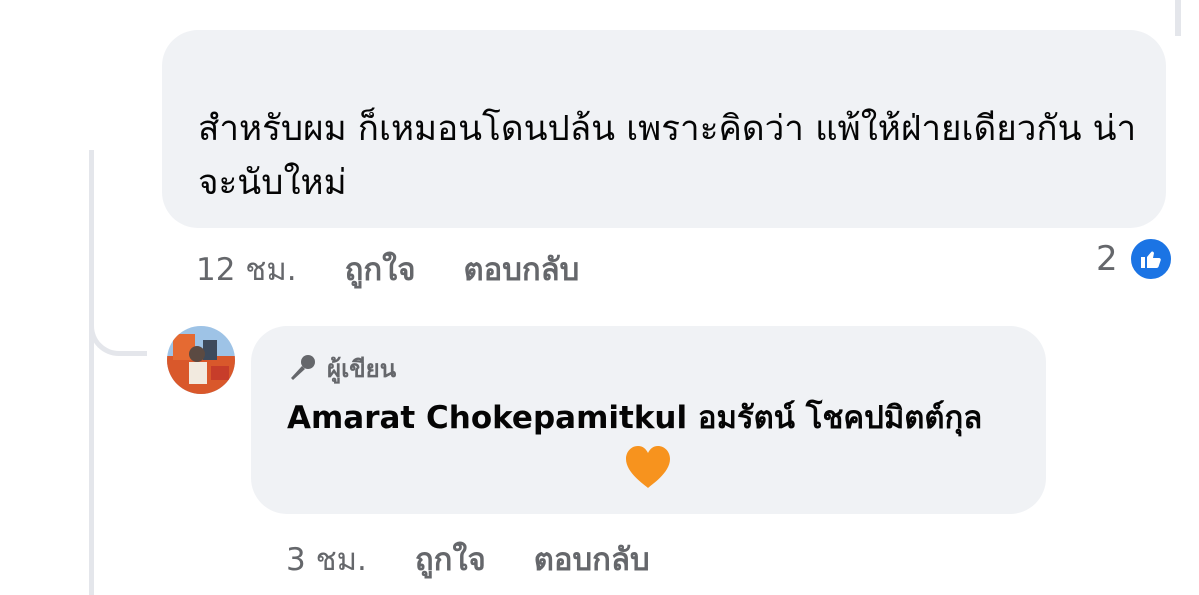 The height and width of the screenshot is (595, 1199). What do you see at coordinates (592, 559) in the screenshot?
I see `reply-reply-button: ตอบกลับ` at bounding box center [592, 559].